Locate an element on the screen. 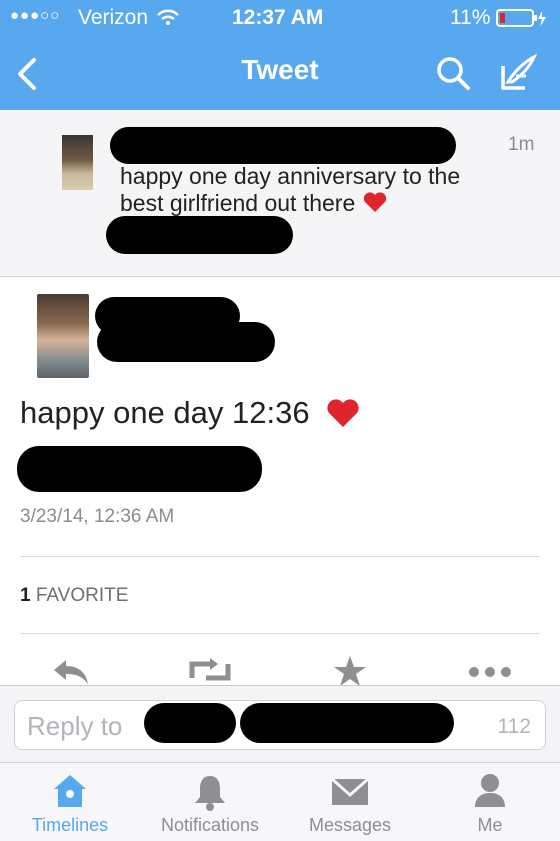  favorite-icon is located at coordinates (350, 671).